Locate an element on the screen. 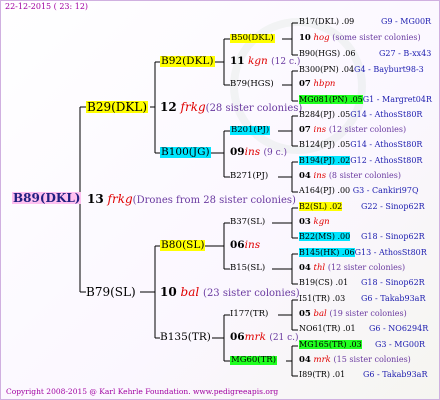  g2-1-drone-info: 11 kgn (12 c.) is located at coordinates (265, 61).